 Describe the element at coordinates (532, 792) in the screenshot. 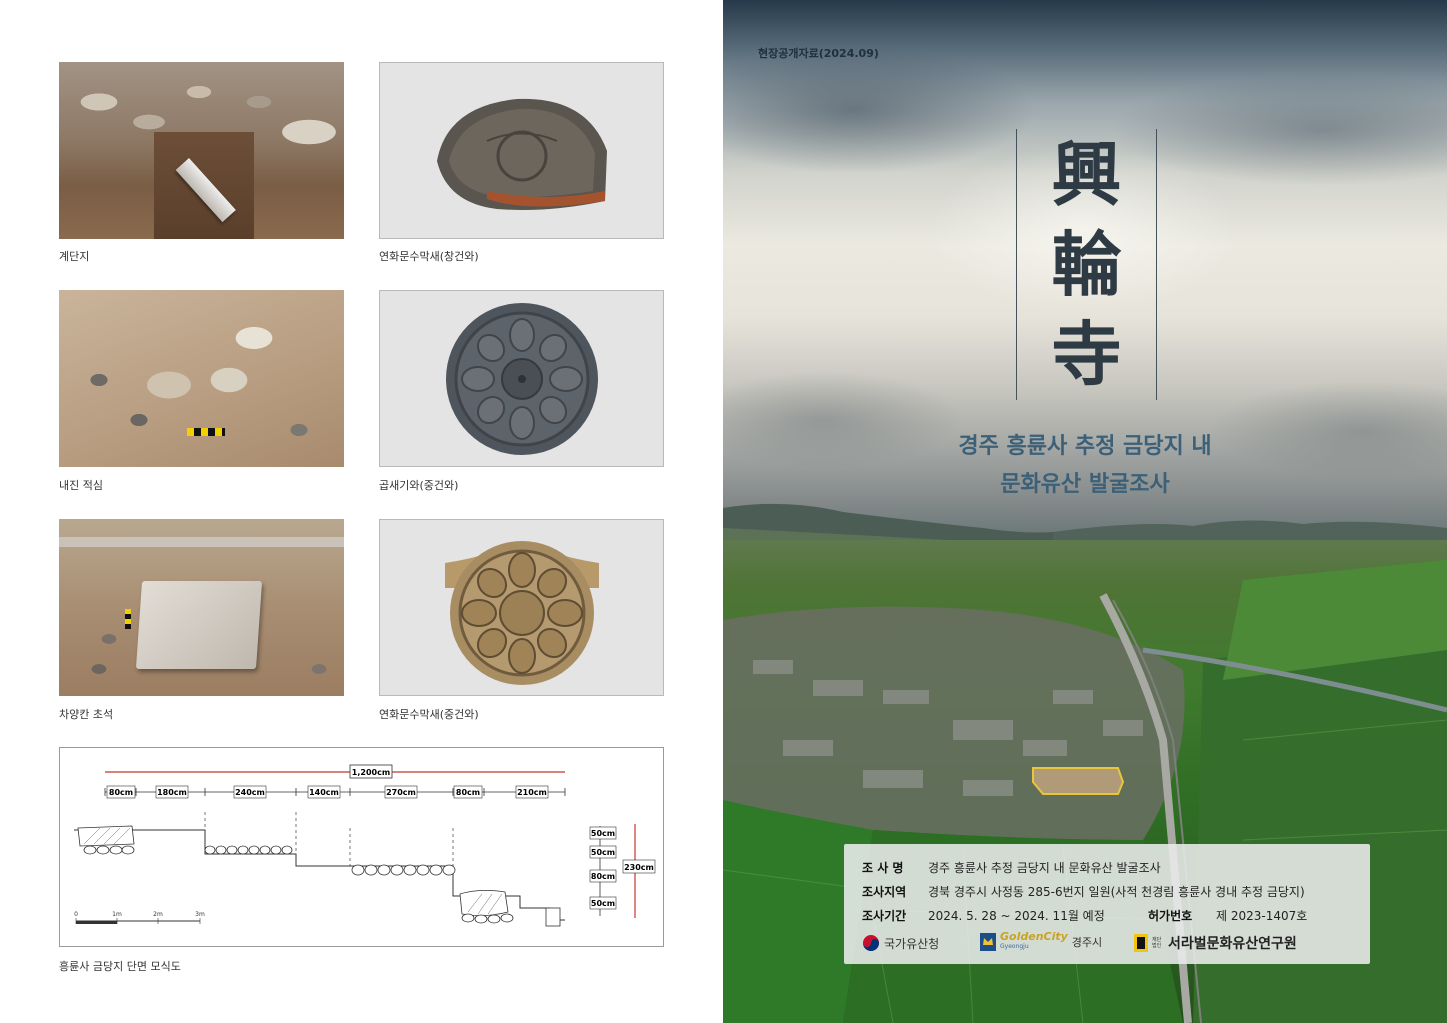

I see `segment-label: 210cm` at that location.